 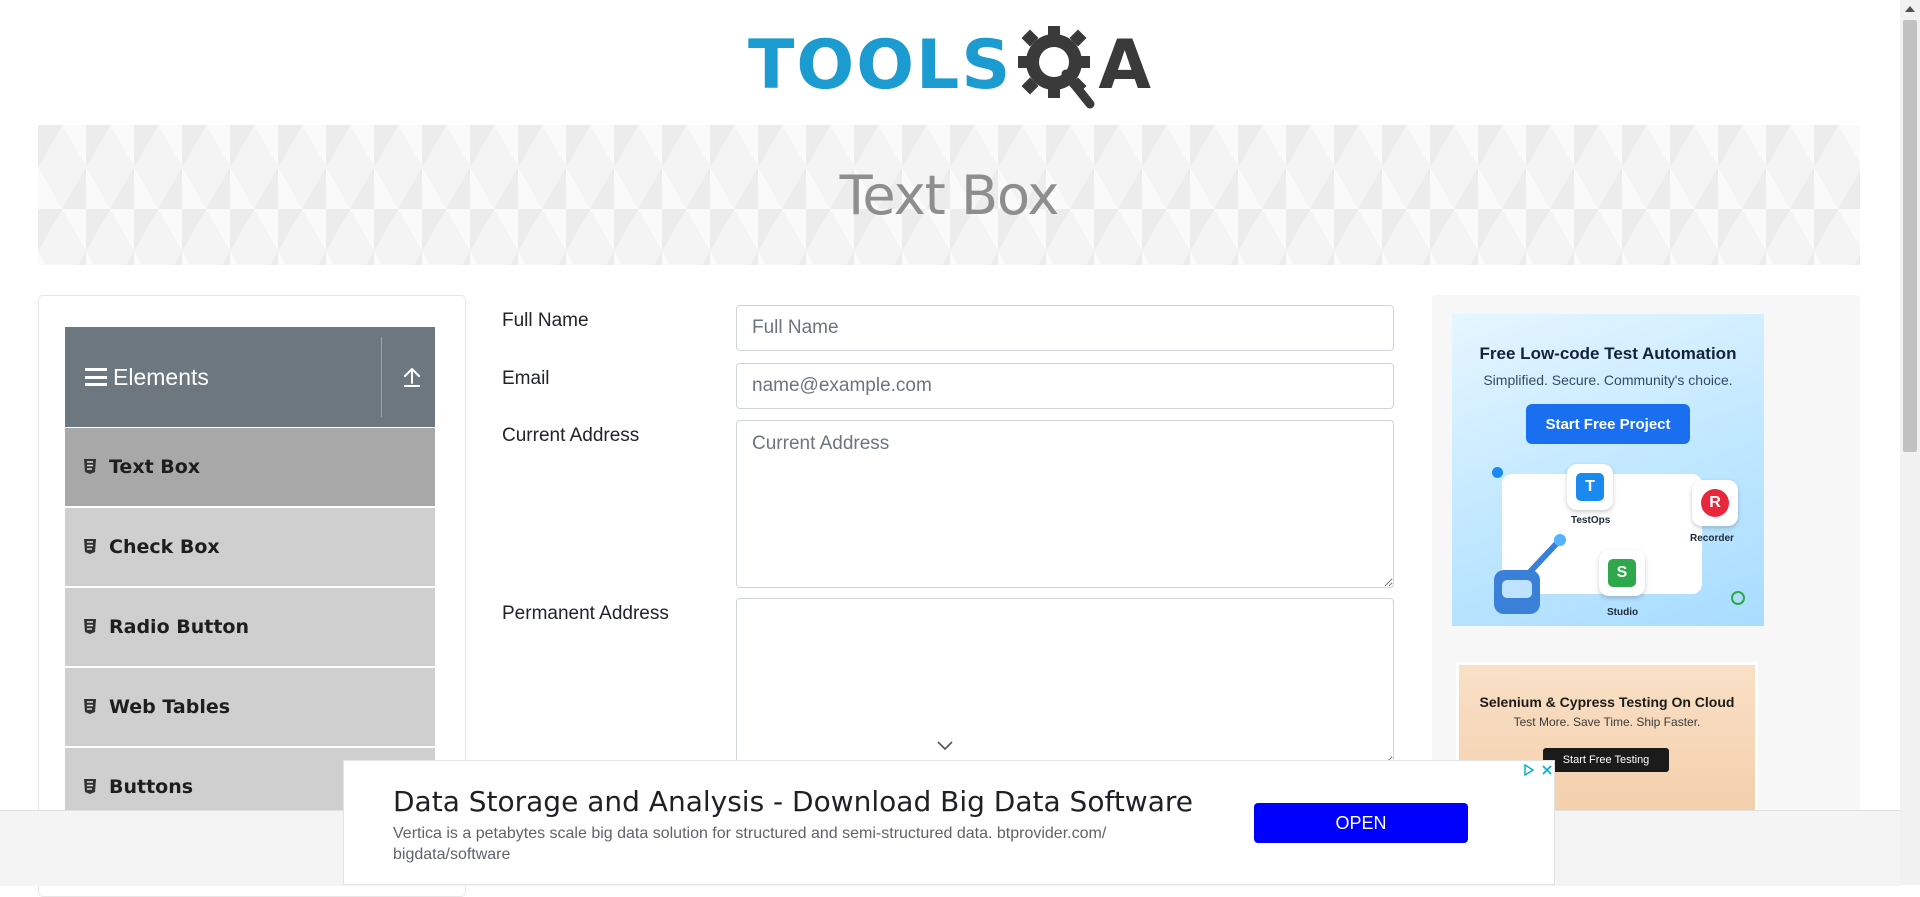 What do you see at coordinates (1608, 380) in the screenshot?
I see `ad-subtitle: Simplified. Secure. Community's choice.` at bounding box center [1608, 380].